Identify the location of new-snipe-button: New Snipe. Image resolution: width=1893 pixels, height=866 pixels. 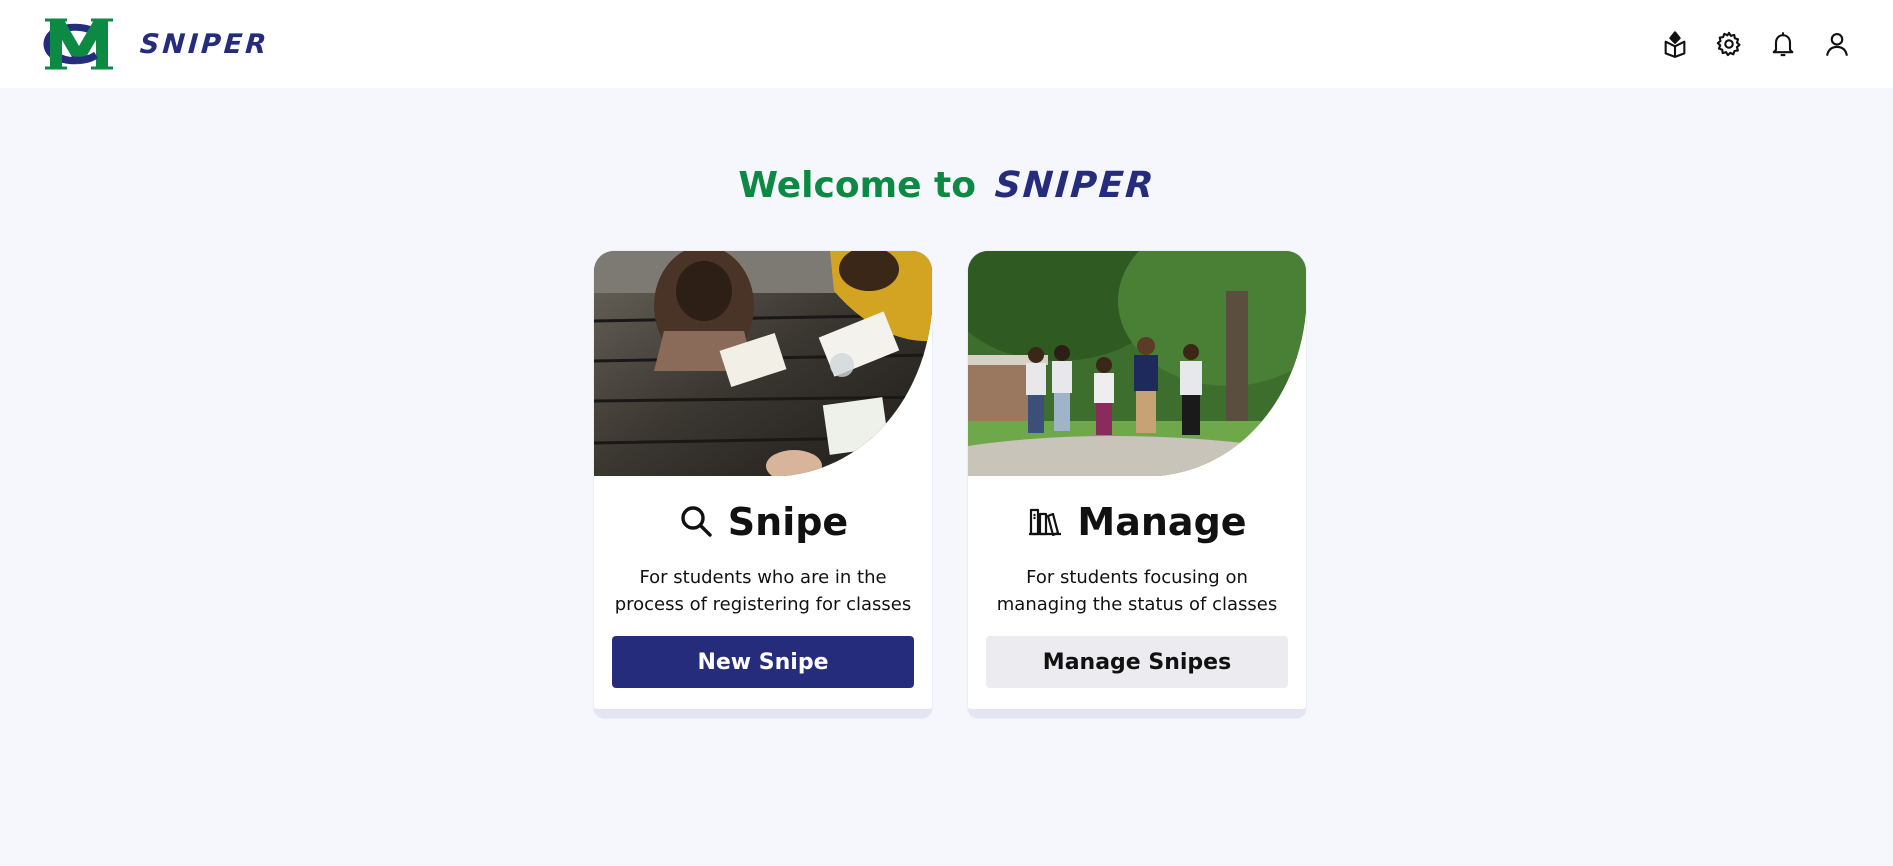
(763, 662).